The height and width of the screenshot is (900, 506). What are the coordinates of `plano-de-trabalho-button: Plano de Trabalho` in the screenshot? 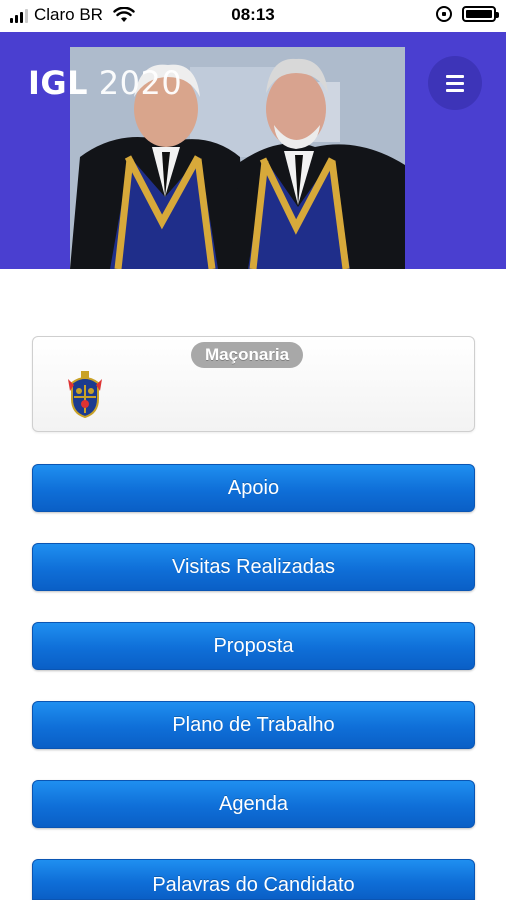 It's located at (253, 725).